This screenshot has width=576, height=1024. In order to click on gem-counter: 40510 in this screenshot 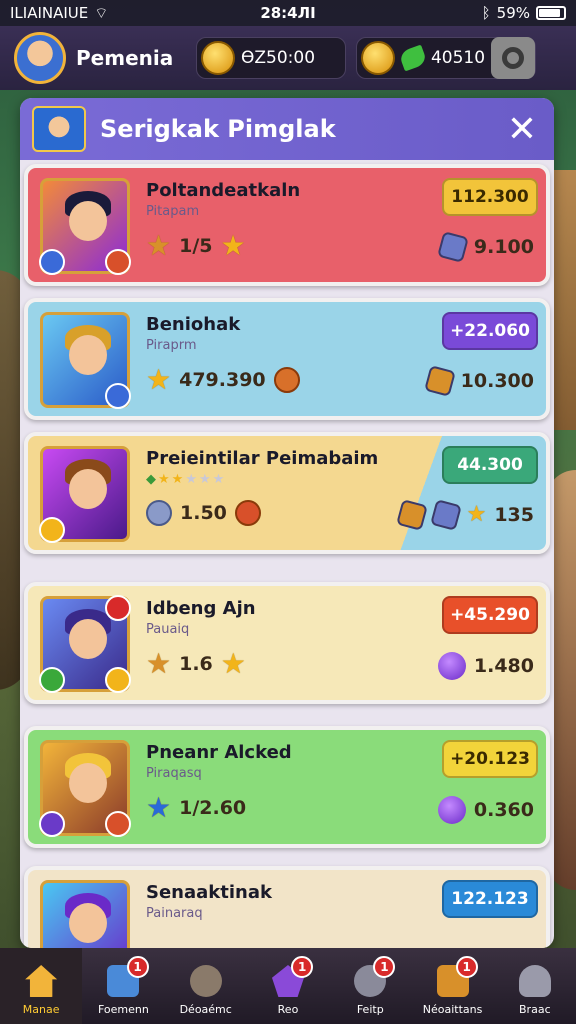, I will do `click(446, 58)`.